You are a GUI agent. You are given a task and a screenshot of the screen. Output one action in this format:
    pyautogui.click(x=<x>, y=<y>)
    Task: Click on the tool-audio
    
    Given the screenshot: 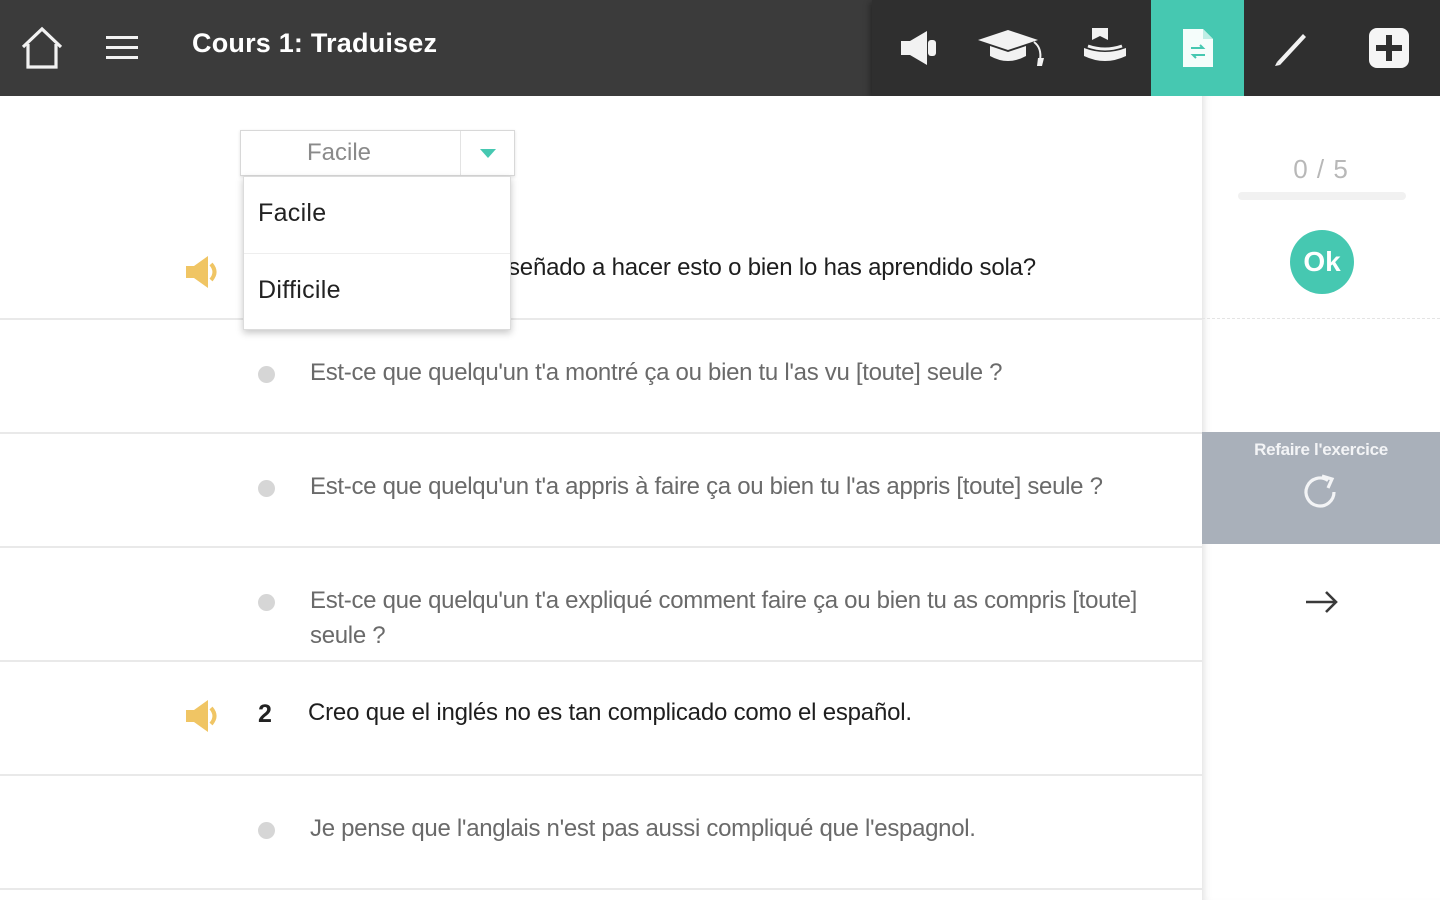 What is the action you would take?
    pyautogui.click(x=918, y=48)
    